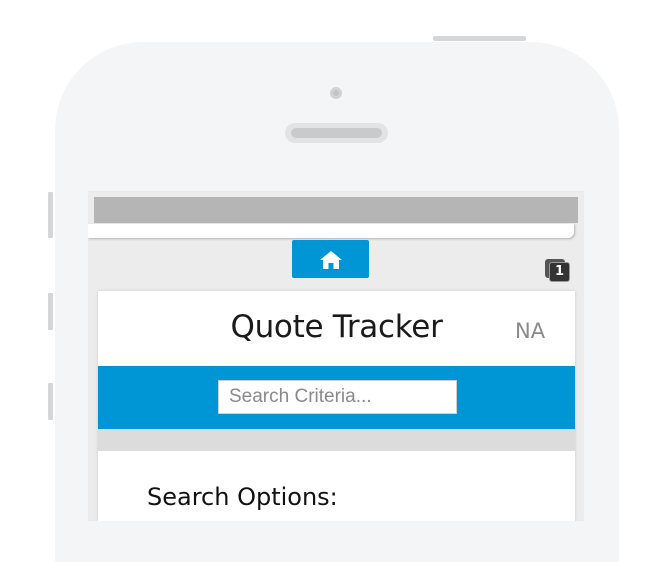 This screenshot has height=562, width=671. I want to click on notification-badge: 1, so click(559, 272).